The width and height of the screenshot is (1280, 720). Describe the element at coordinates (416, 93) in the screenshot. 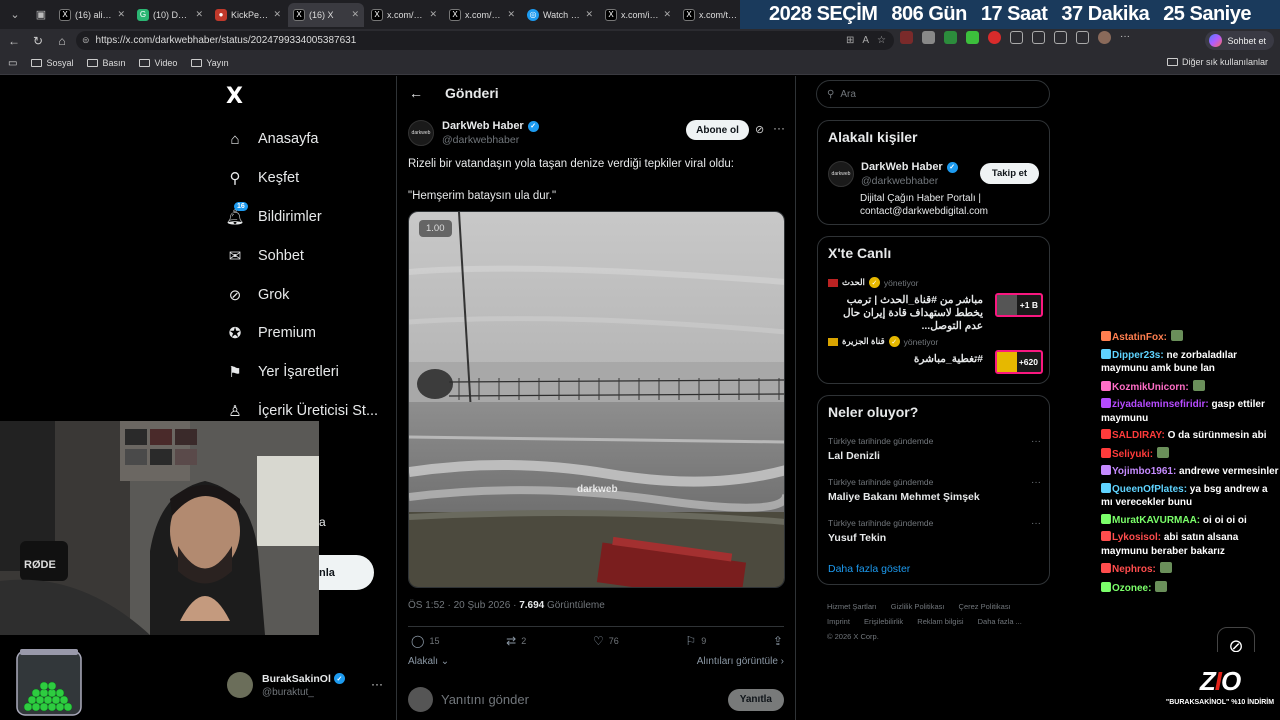

I see `back-arrow-icon: ←` at that location.